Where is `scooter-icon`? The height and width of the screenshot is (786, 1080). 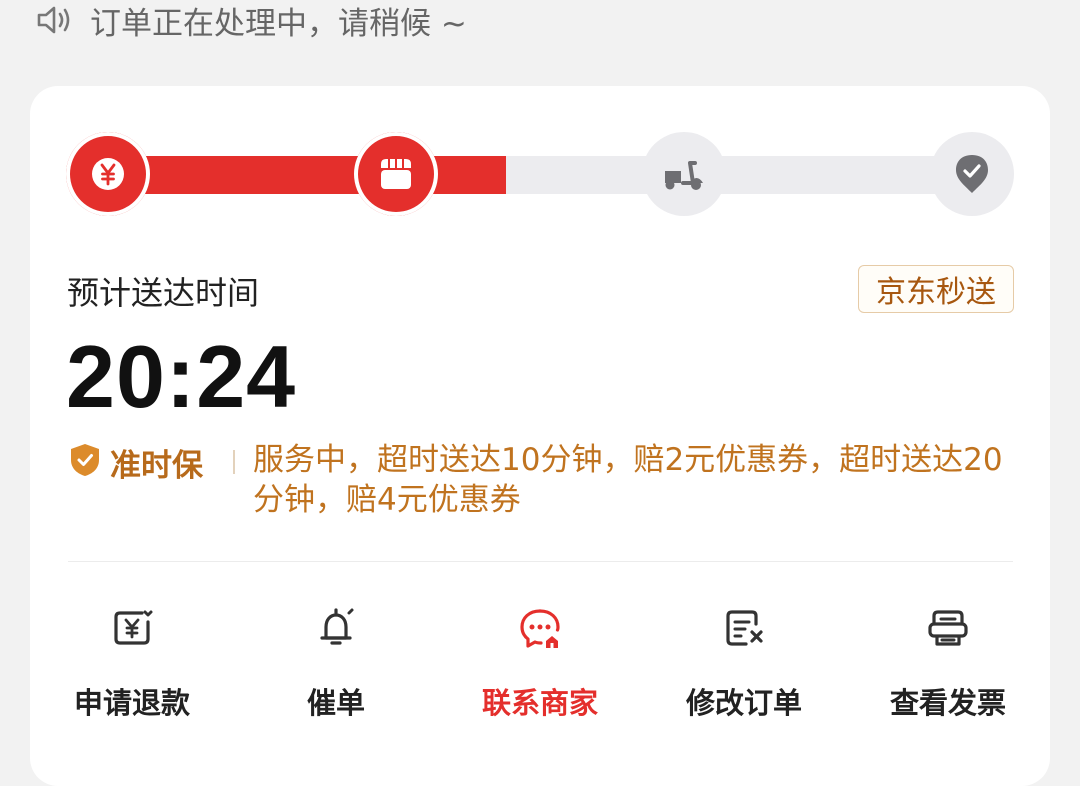 scooter-icon is located at coordinates (684, 175).